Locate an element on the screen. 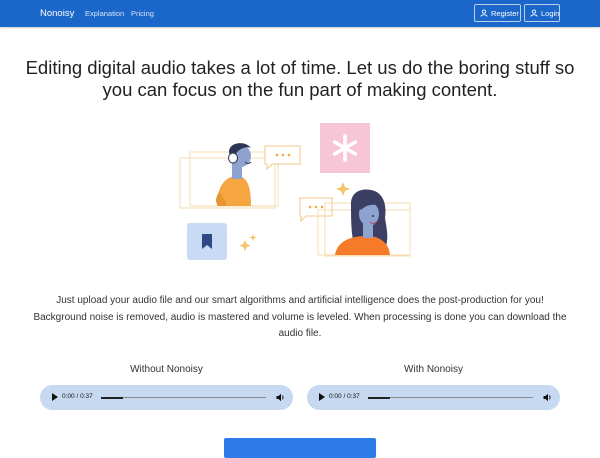  primary-cta-button is located at coordinates (300, 448).